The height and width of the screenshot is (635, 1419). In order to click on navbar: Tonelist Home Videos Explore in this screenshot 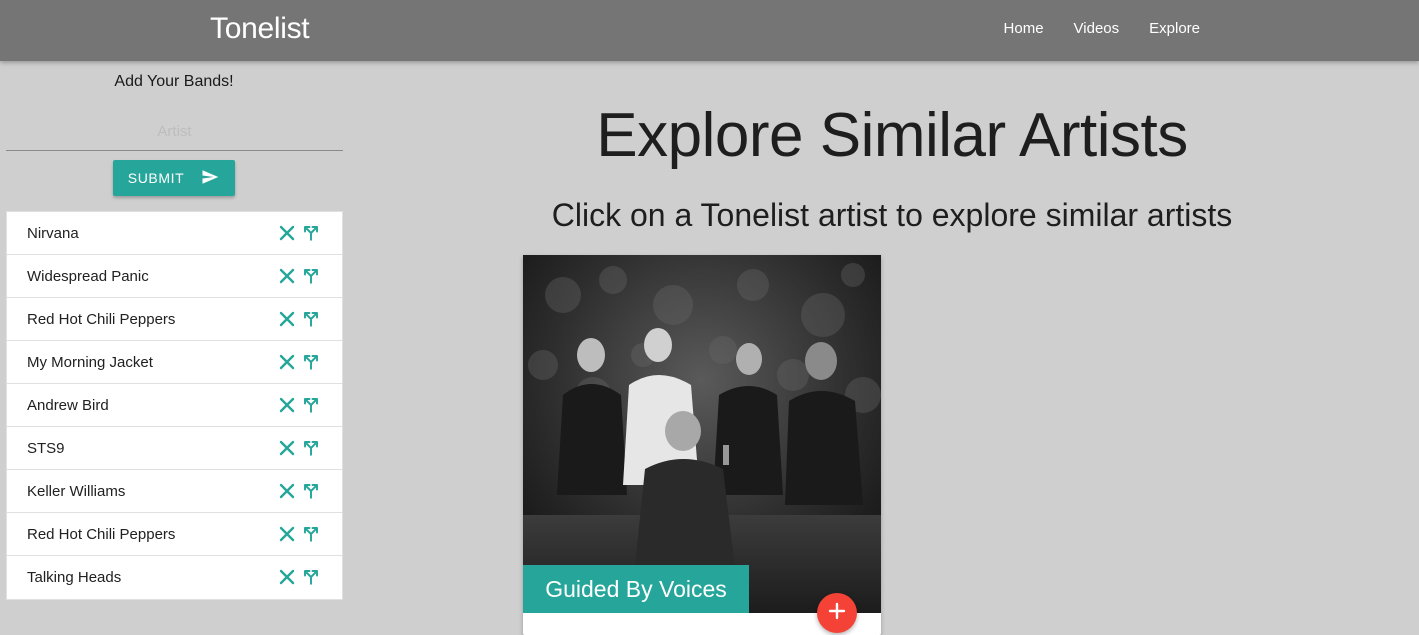, I will do `click(709, 30)`.